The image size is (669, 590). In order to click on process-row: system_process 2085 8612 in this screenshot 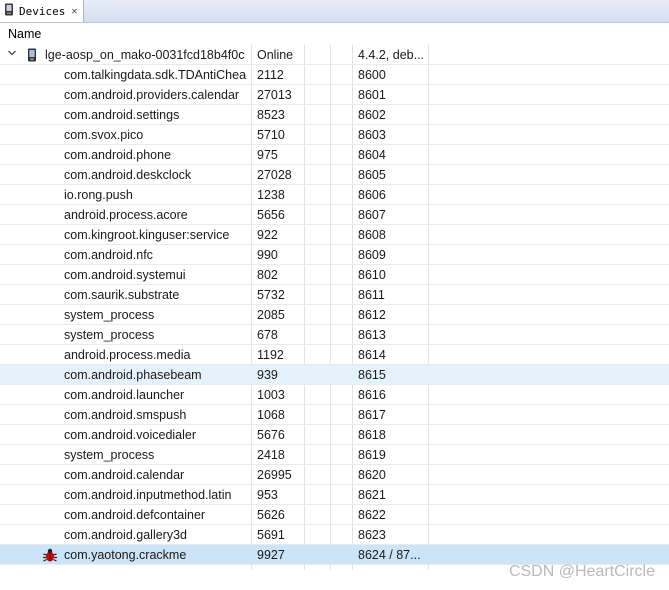, I will do `click(334, 315)`.